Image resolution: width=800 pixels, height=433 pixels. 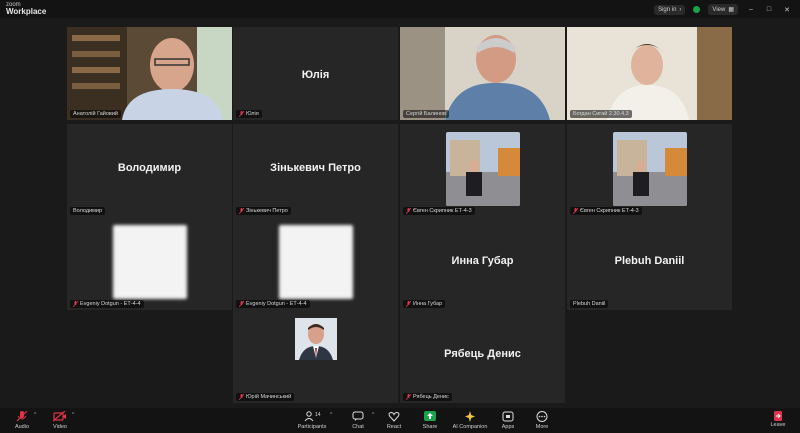 I want to click on participant-tile: Володимир Володимир, so click(x=149, y=170).